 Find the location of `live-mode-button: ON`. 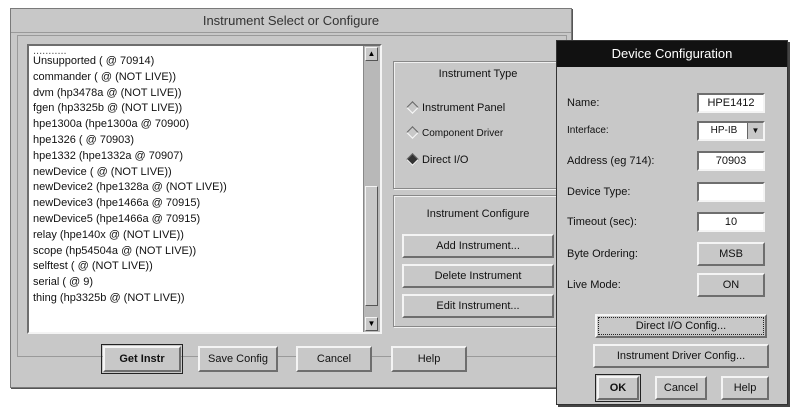

live-mode-button: ON is located at coordinates (731, 285).